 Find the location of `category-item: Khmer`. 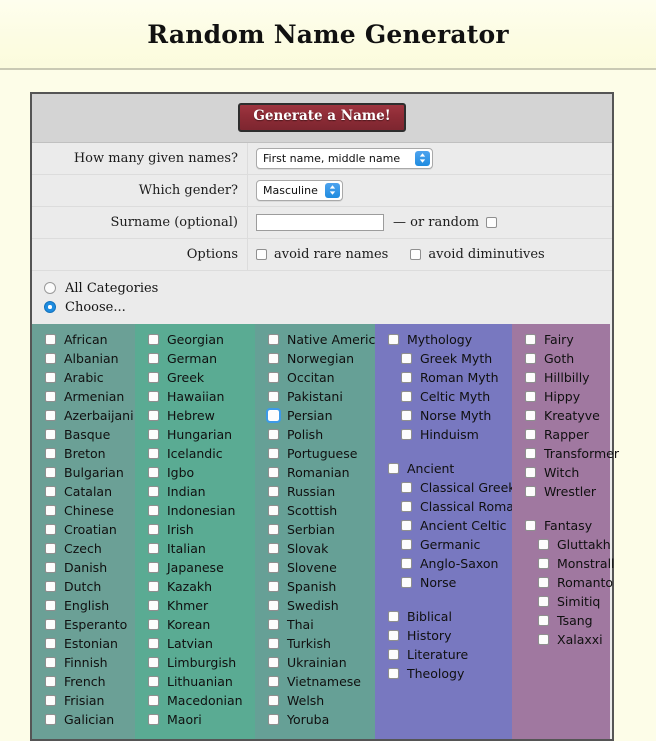

category-item: Khmer is located at coordinates (195, 605).